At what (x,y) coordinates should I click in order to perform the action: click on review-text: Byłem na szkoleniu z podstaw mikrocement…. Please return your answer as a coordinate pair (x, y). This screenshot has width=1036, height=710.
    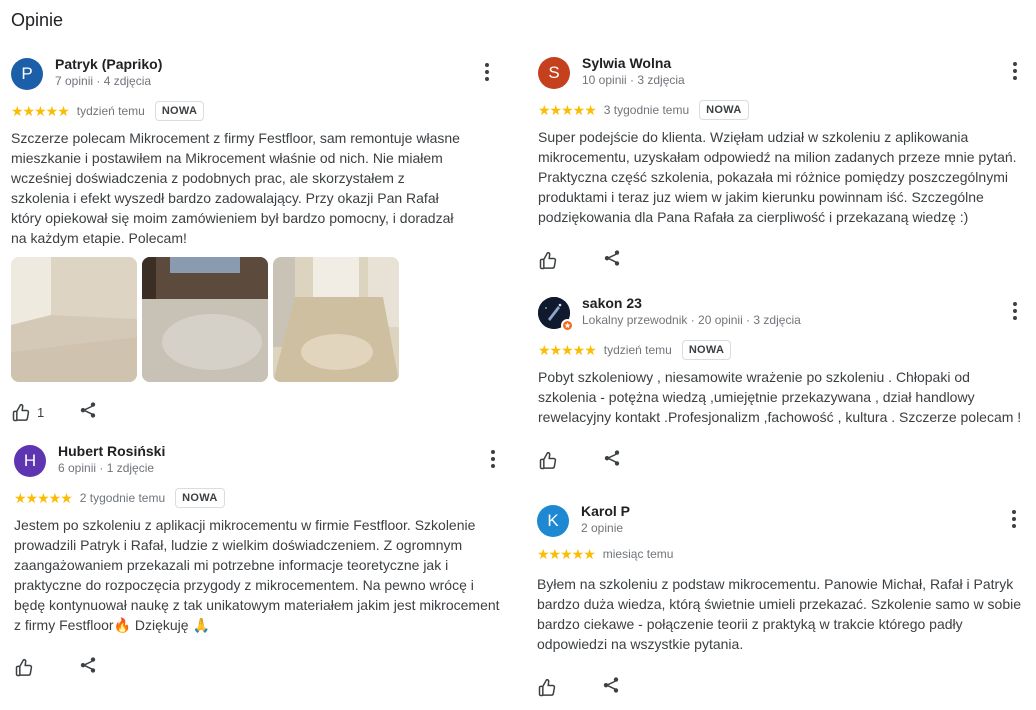
    Looking at the image, I should click on (779, 614).